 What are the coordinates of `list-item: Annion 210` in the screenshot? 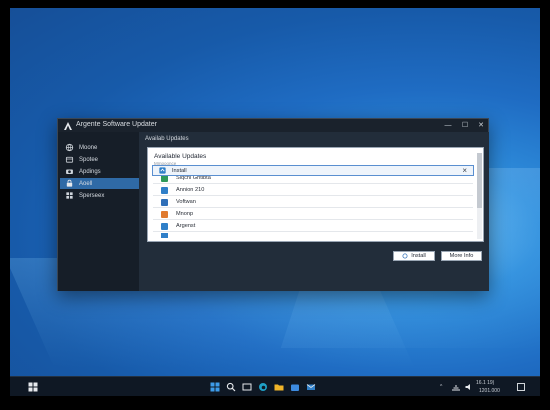 It's located at (313, 190).